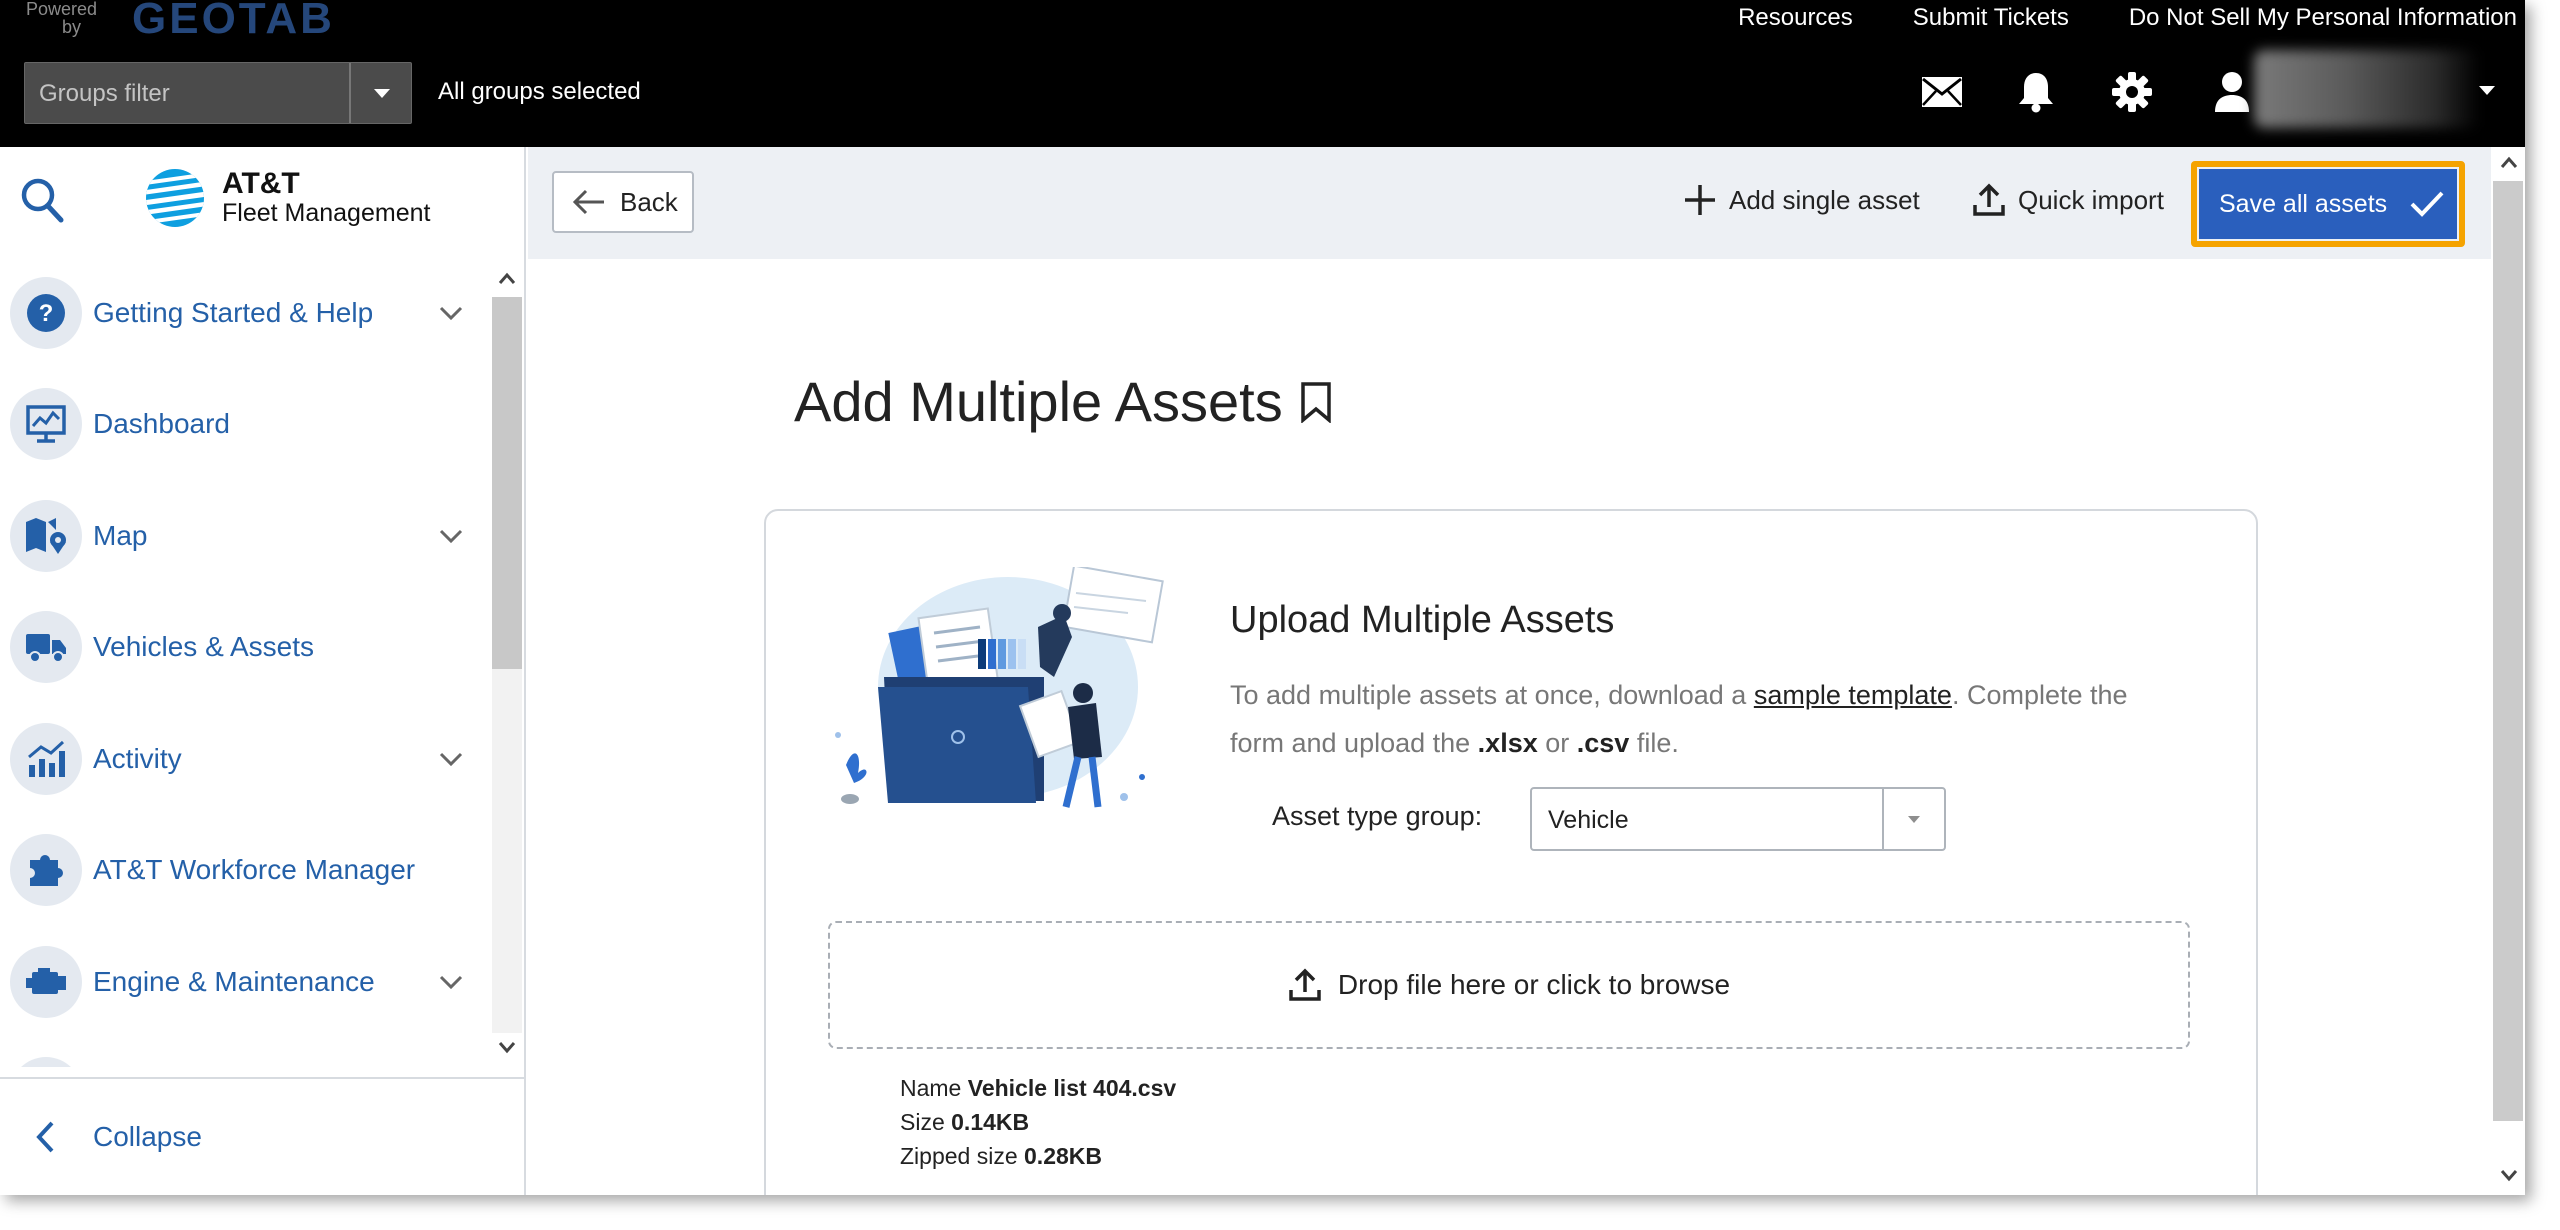  What do you see at coordinates (245, 759) in the screenshot?
I see `nav-item-activity: Activity` at bounding box center [245, 759].